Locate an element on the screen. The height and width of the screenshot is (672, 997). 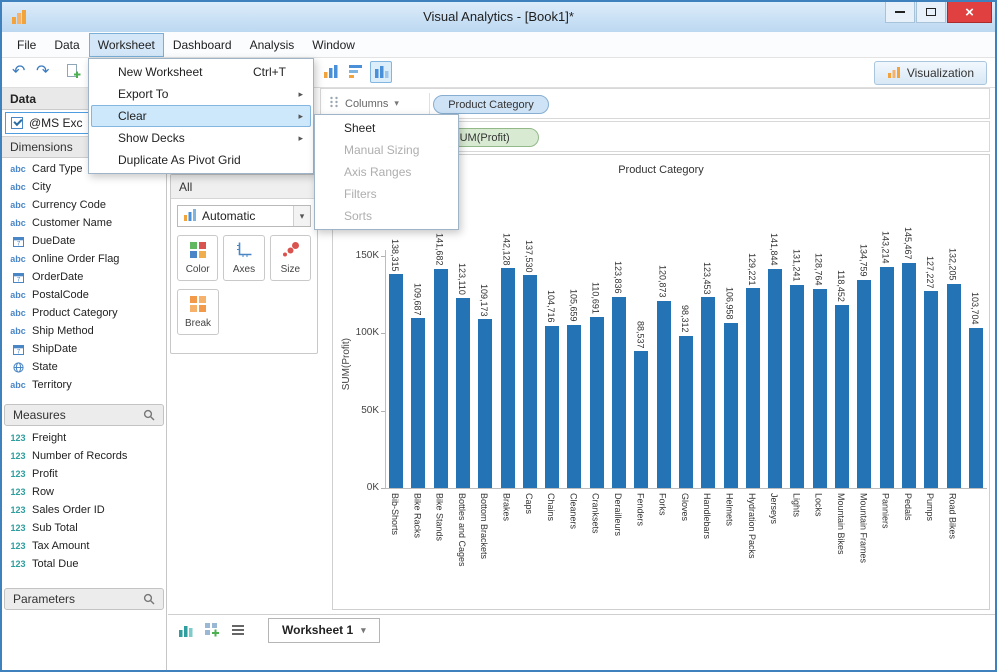
measure-sales-order-id: 123 Sales Order ID is located at coordinates (84, 510).